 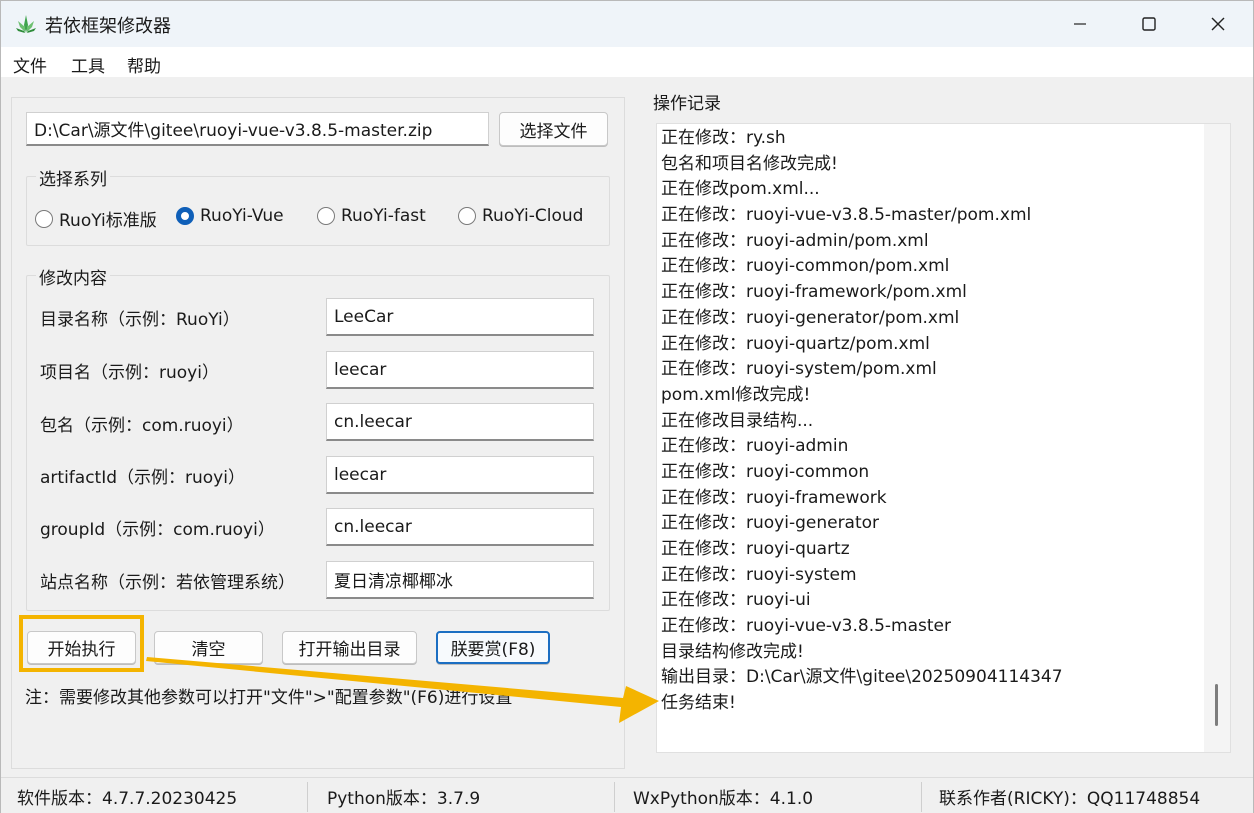 I want to click on artifact-id-label: artifactId（示例：ruoyi）, so click(x=142, y=478).